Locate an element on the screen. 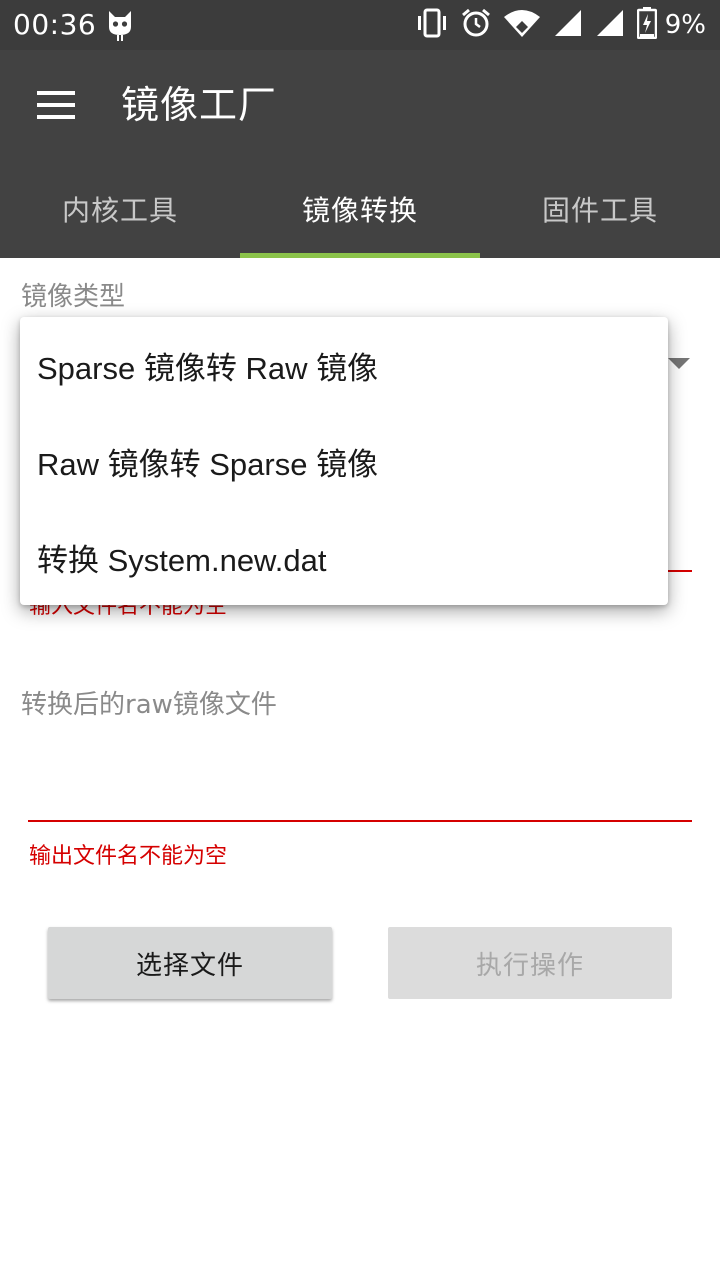 This screenshot has height=1280, width=720. output-file-error: 输出文件名不能为空 is located at coordinates (128, 856).